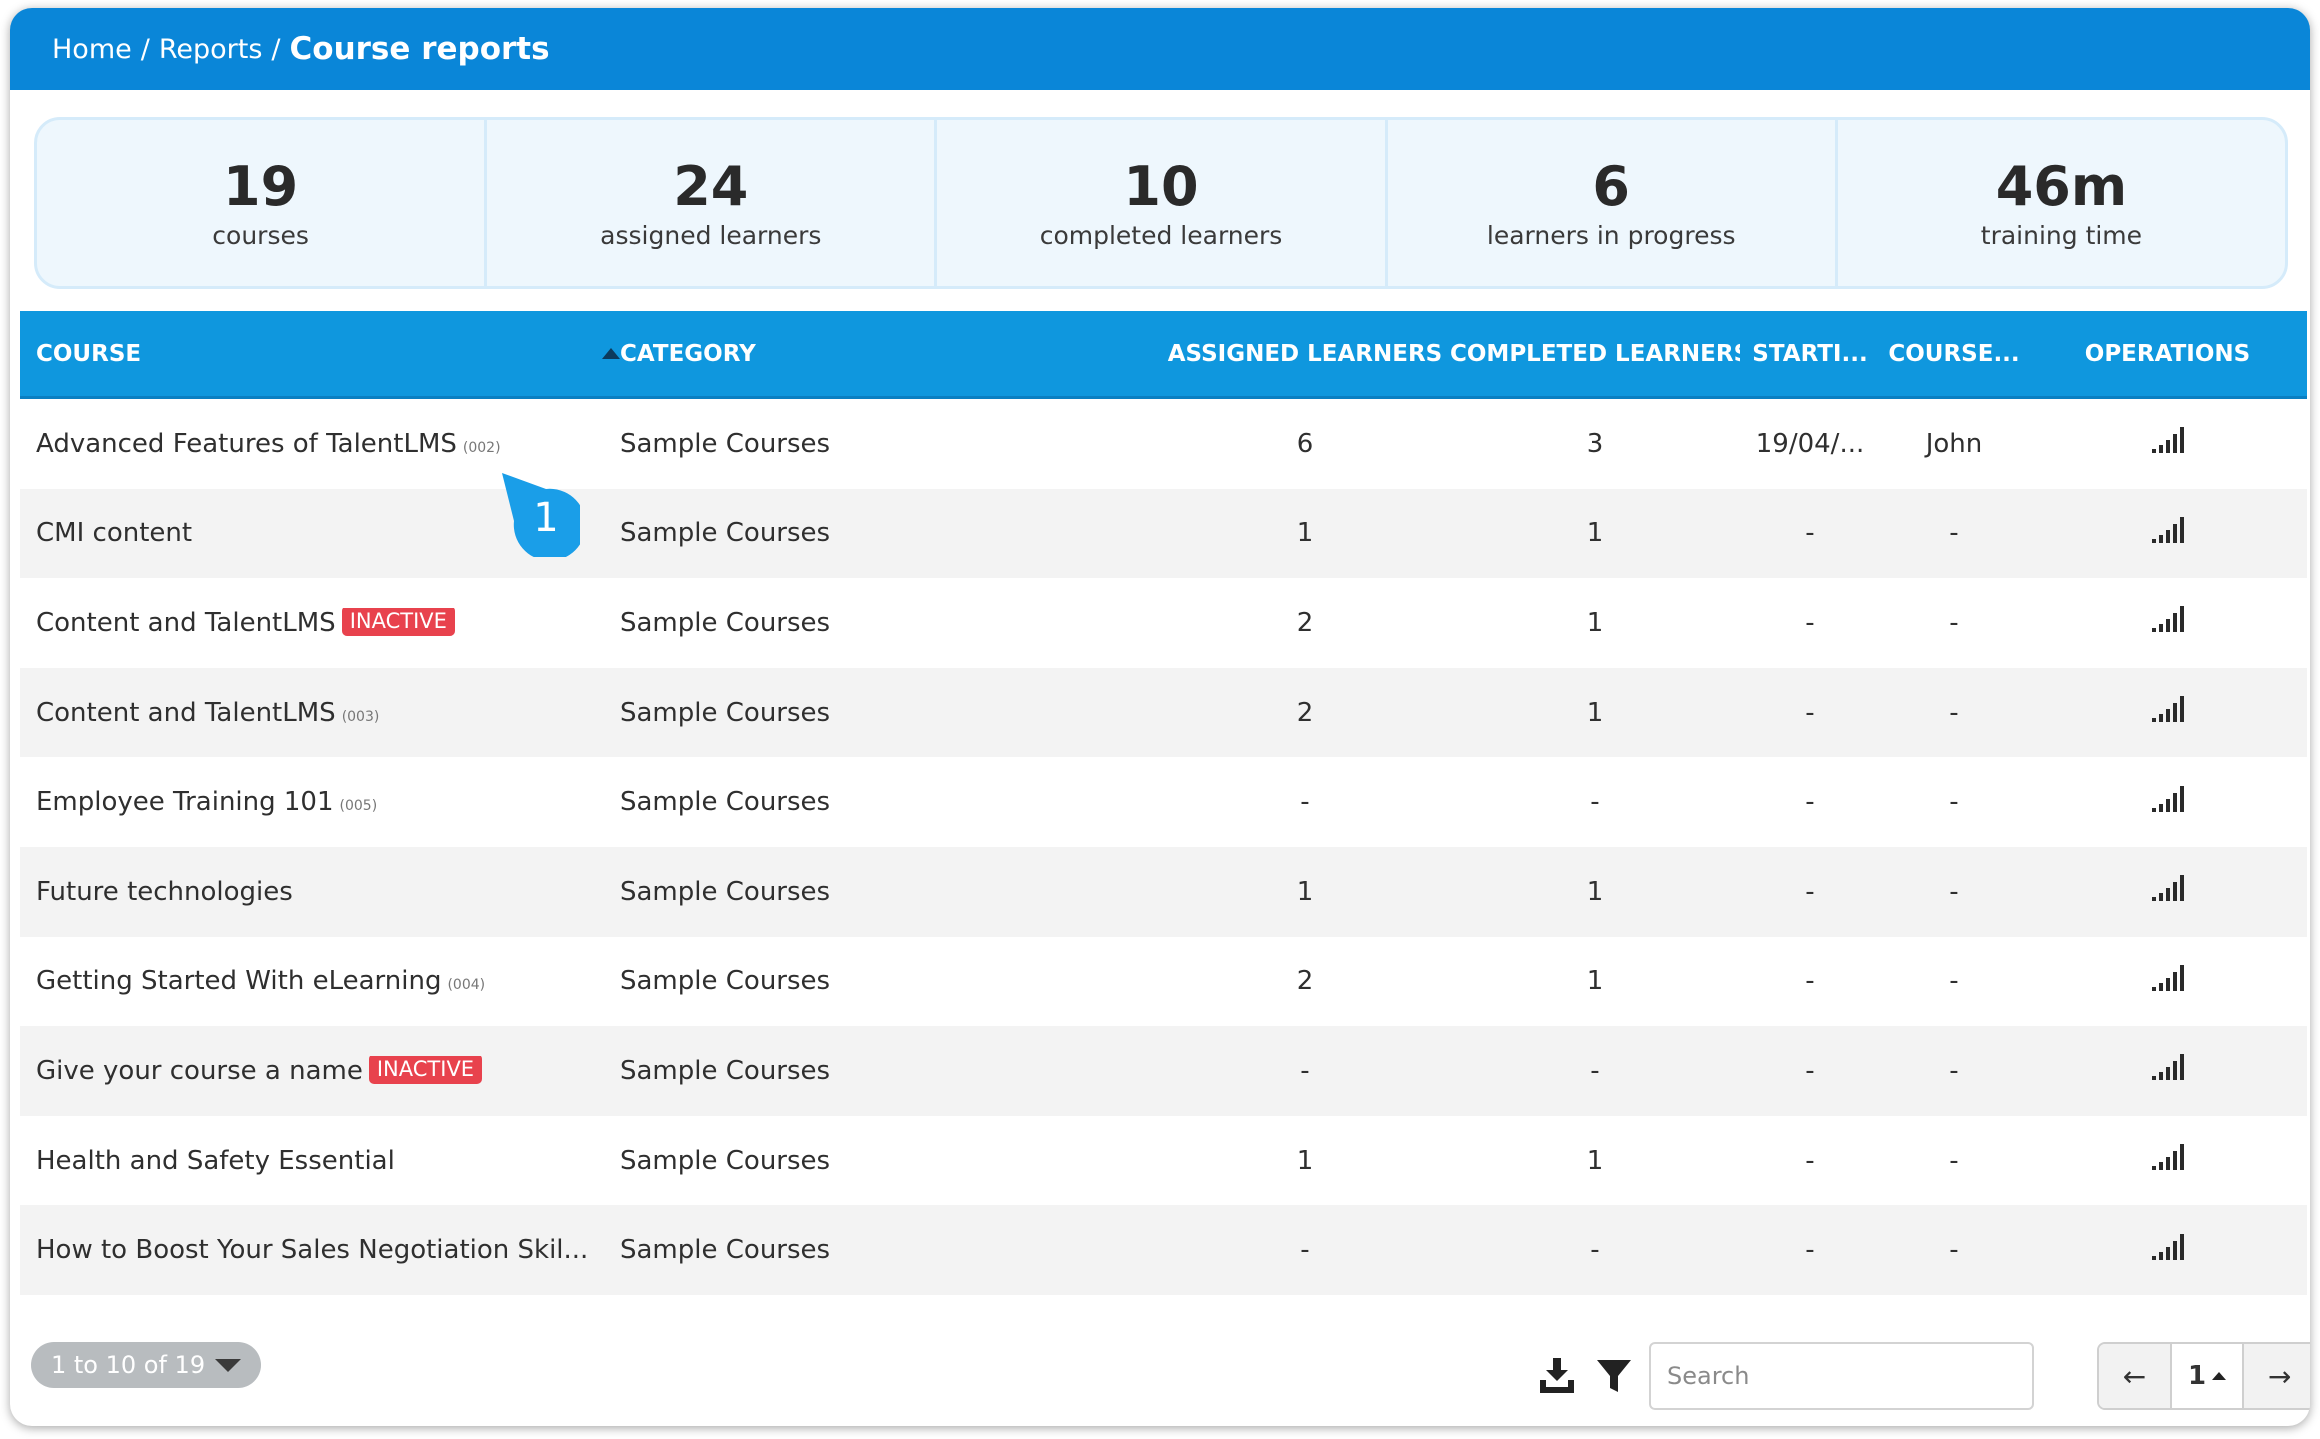  What do you see at coordinates (1841, 1376) in the screenshot?
I see `search-input` at bounding box center [1841, 1376].